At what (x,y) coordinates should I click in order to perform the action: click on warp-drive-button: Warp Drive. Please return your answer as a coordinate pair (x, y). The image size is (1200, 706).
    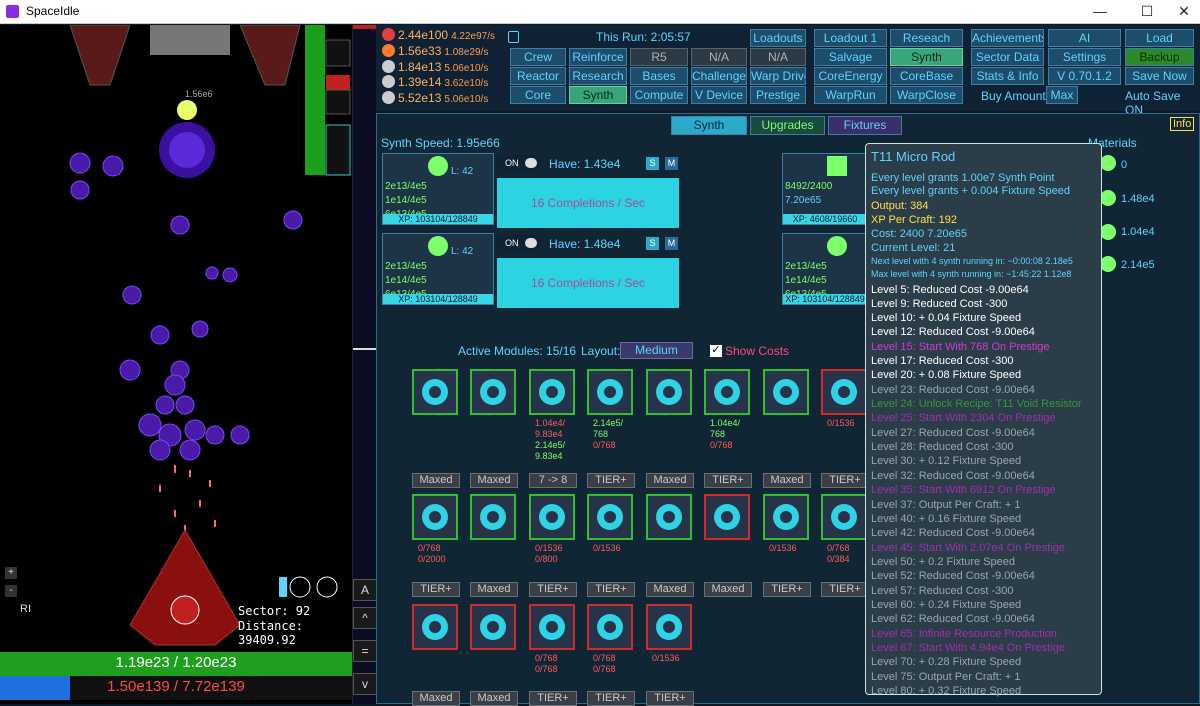
    Looking at the image, I should click on (778, 76).